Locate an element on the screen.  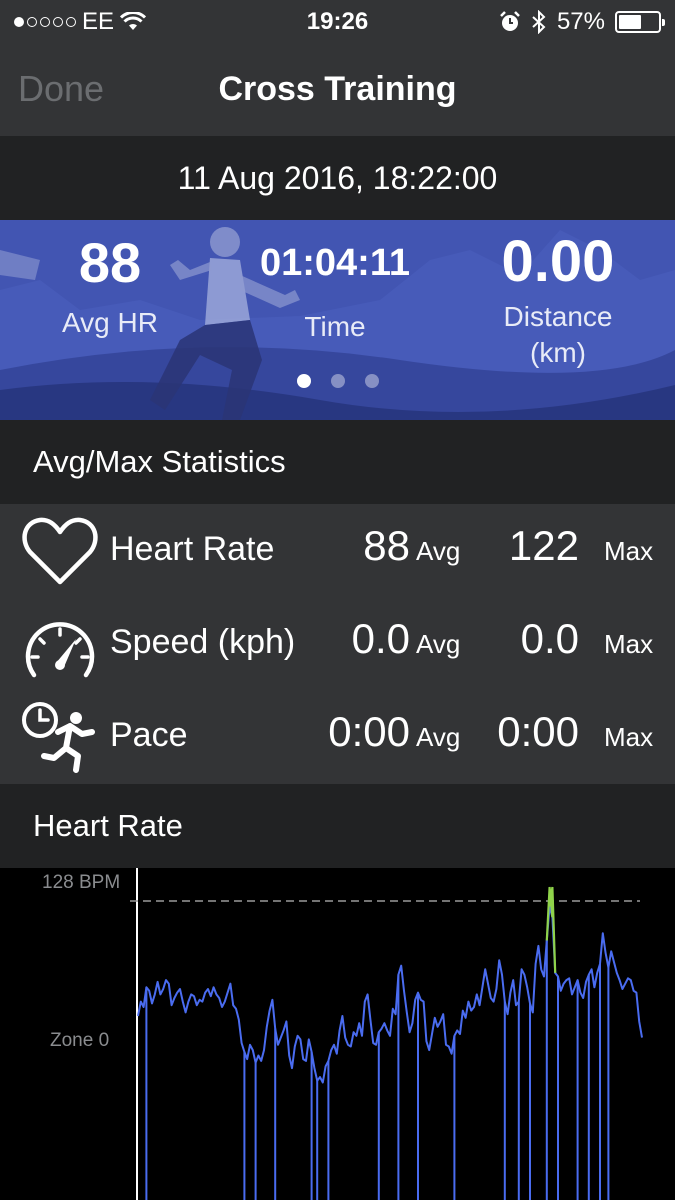
time-value: 01:04:11 is located at coordinates (334, 263).